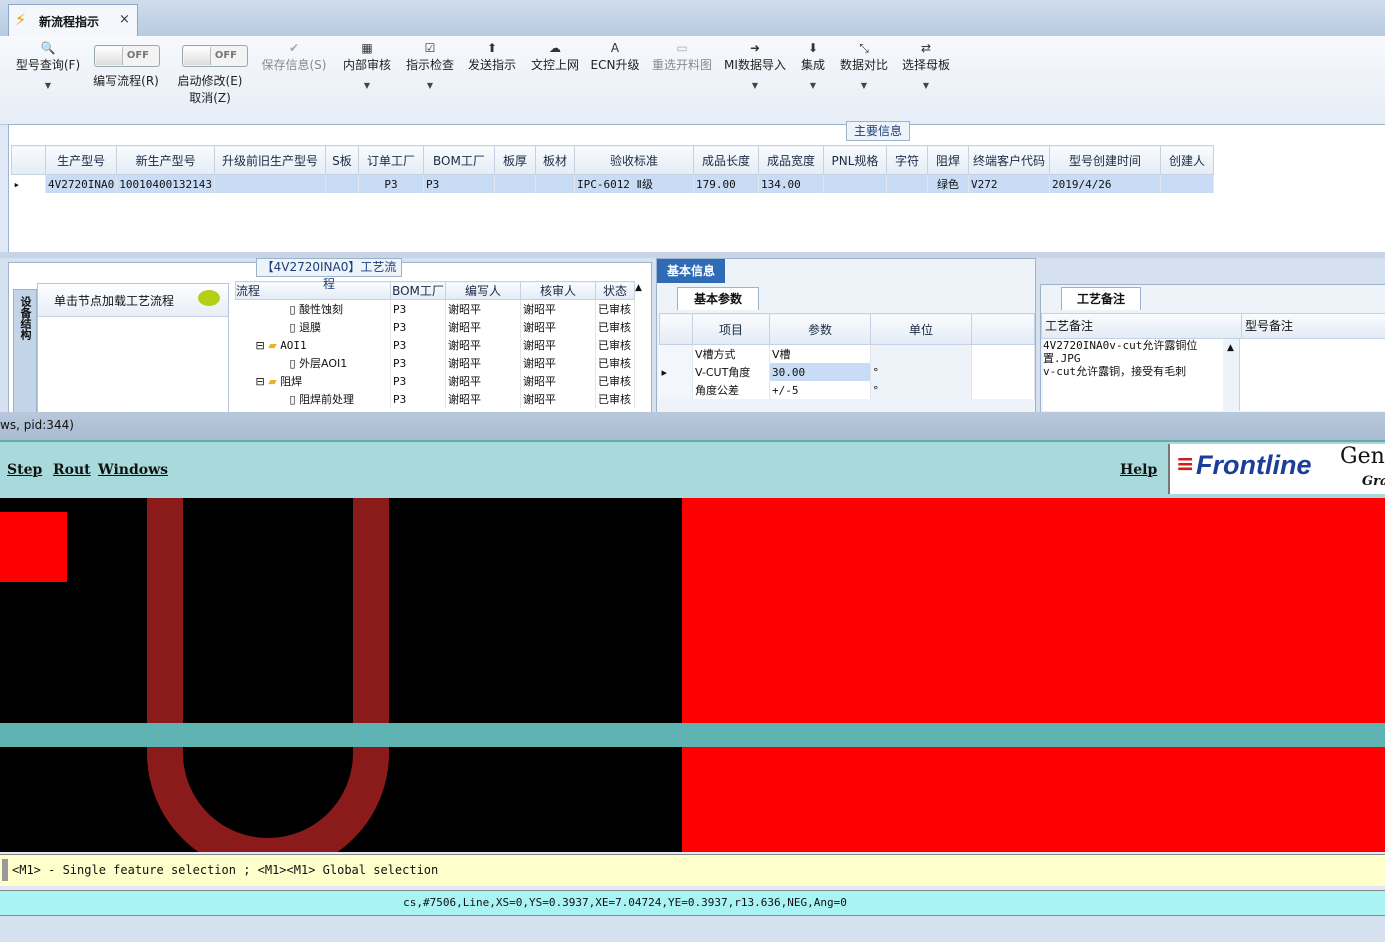 The height and width of the screenshot is (942, 1385). I want to click on col-header: 升级前旧生产型号, so click(269, 160).